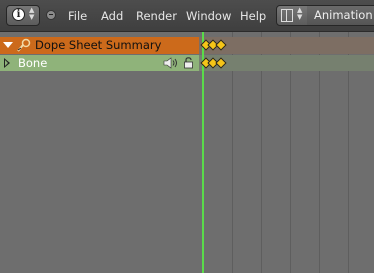 The image size is (374, 273). I want to click on unlocked-icon, so click(189, 63).